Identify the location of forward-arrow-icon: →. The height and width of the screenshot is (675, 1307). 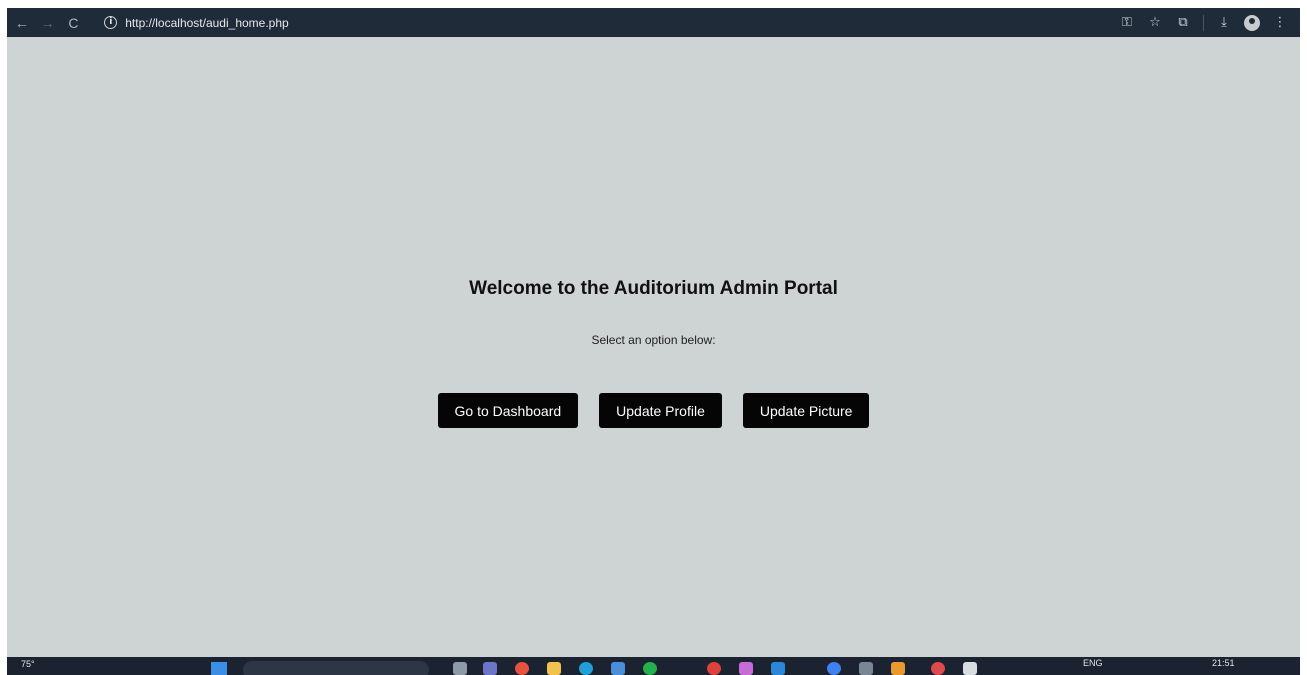
(47, 22).